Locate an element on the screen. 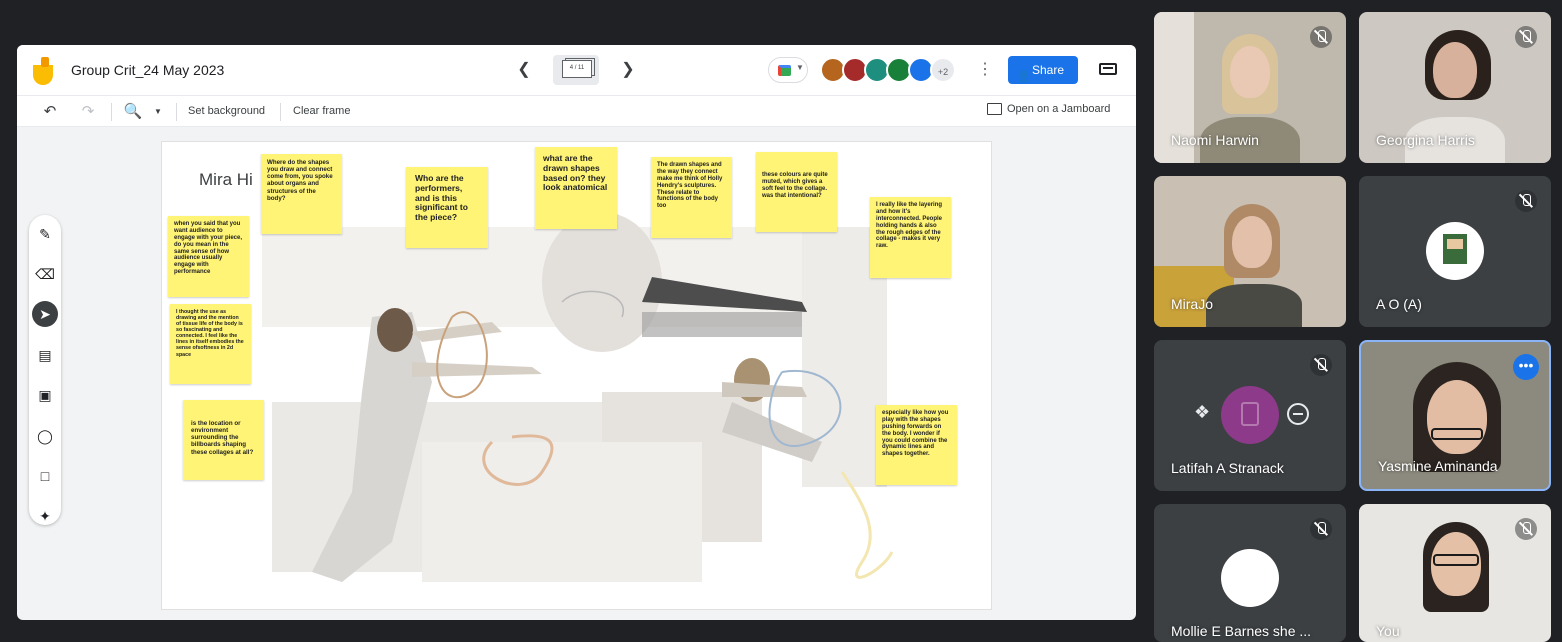 The height and width of the screenshot is (642, 1562). sticky-note-icon: ▤ is located at coordinates (45, 355).